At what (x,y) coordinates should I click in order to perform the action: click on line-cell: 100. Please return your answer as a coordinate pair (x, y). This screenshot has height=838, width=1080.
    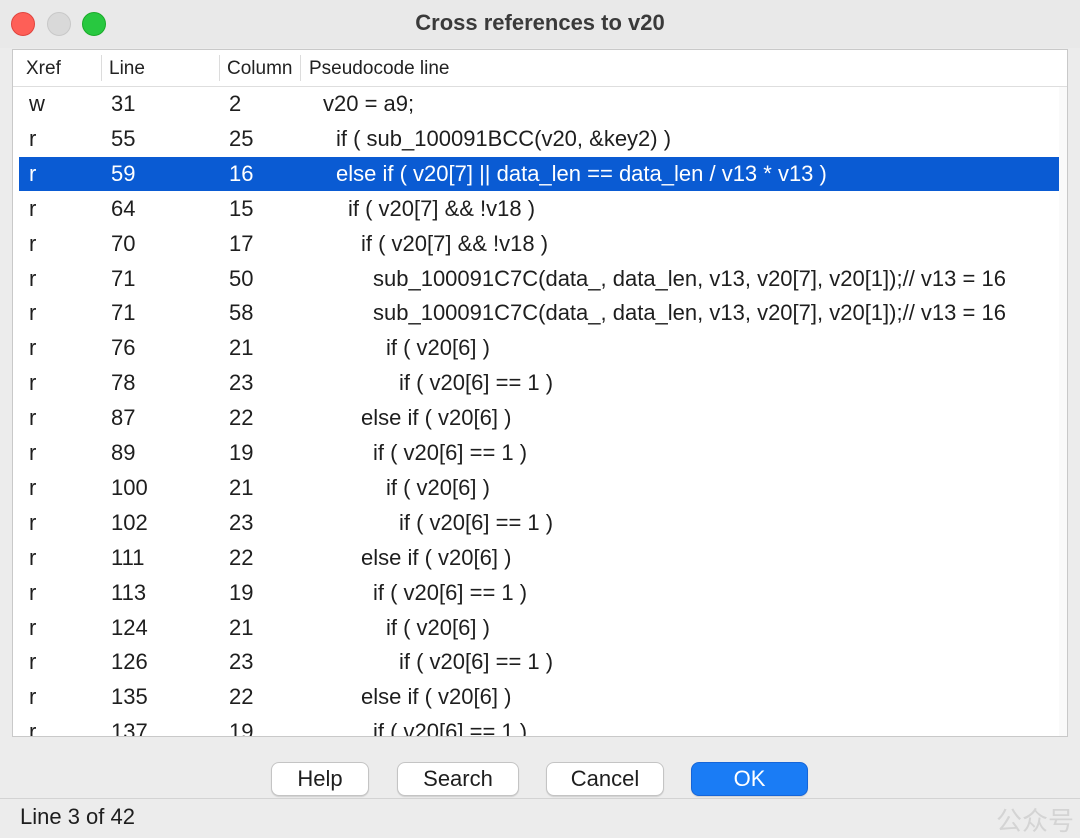
    Looking at the image, I should click on (129, 487).